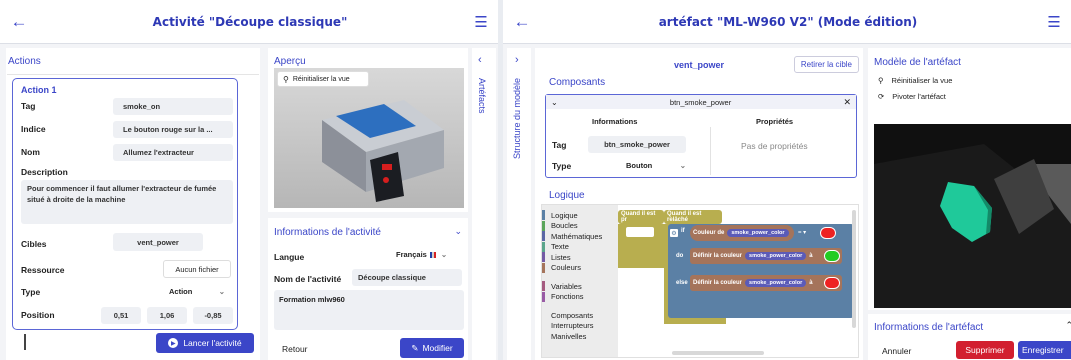 The width and height of the screenshot is (1071, 360). I want to click on horizontal-scrollbar, so click(718, 353).